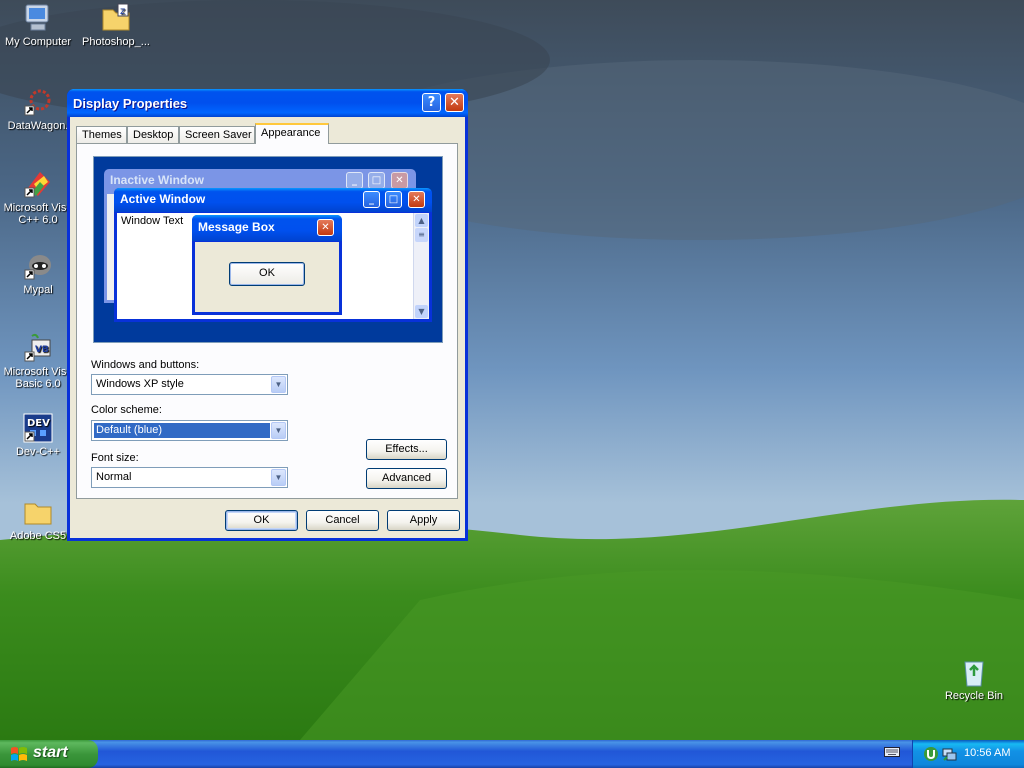 The height and width of the screenshot is (768, 1024). I want to click on desktop-icon-adobe-cs5: Adobe CS5, so click(38, 519).